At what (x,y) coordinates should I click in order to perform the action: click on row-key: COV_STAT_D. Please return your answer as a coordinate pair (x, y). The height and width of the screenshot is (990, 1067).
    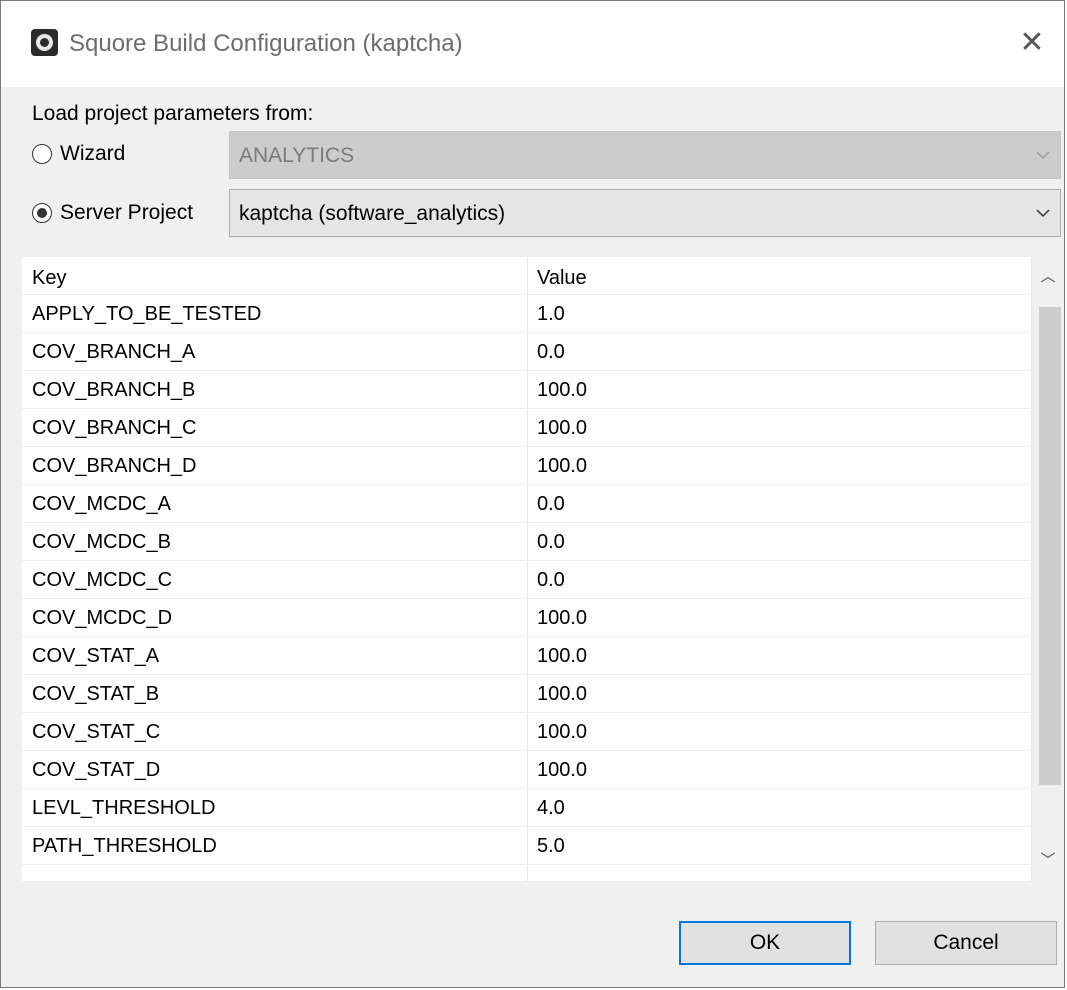
    Looking at the image, I should click on (96, 770).